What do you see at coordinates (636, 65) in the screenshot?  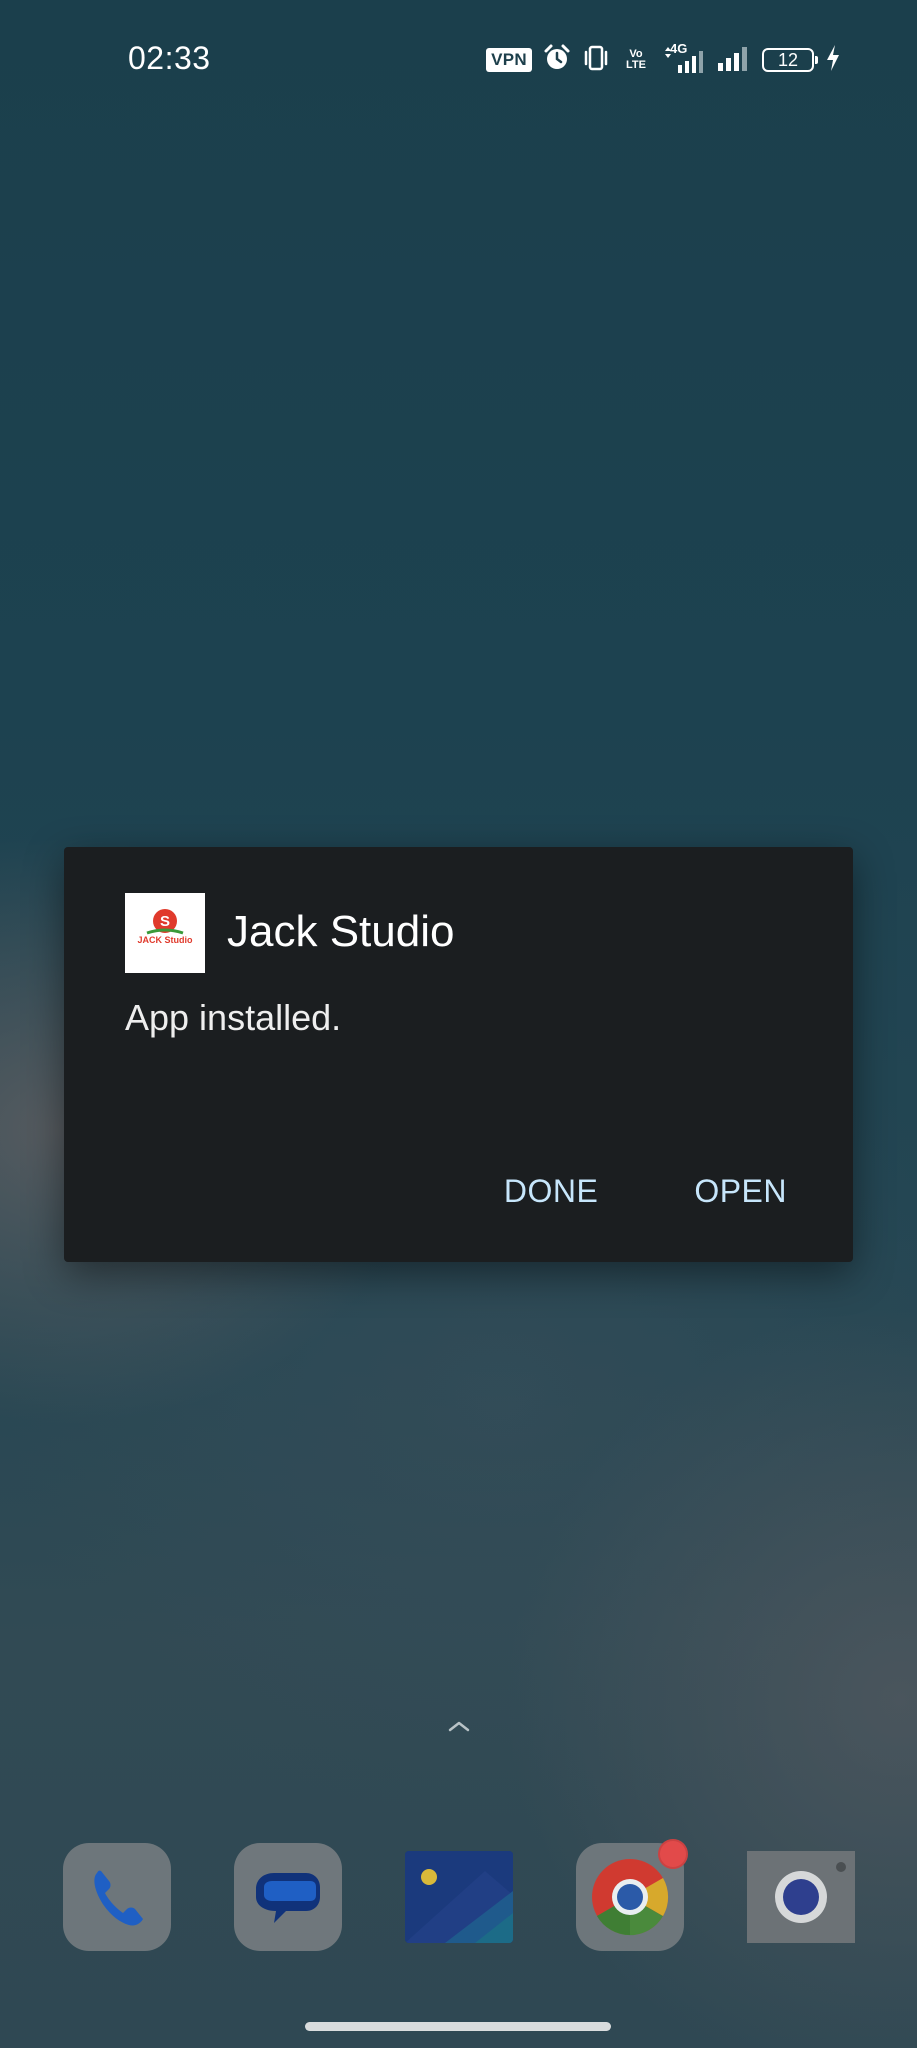 I see `volte-line2: LTE` at bounding box center [636, 65].